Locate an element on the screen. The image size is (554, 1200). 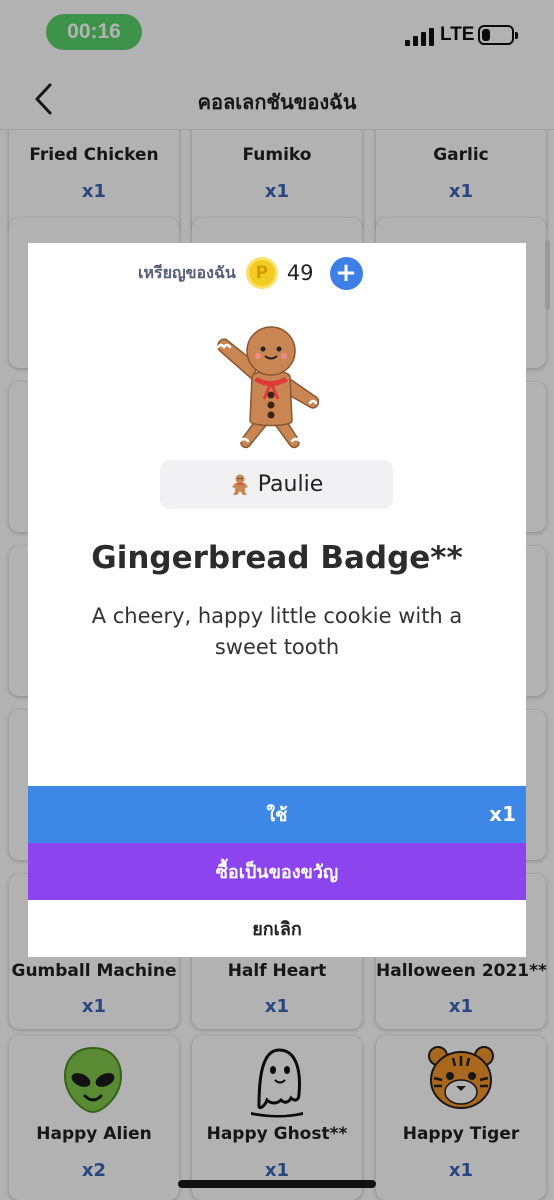
plus-icon: + is located at coordinates (346, 273).